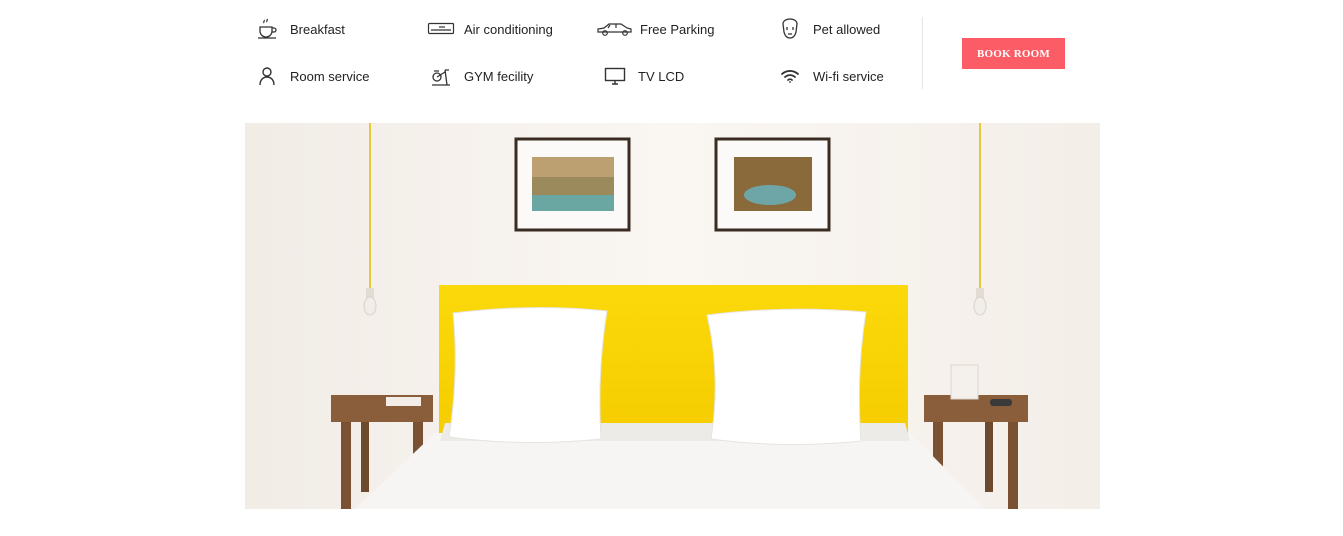 Image resolution: width=1343 pixels, height=536 pixels. What do you see at coordinates (847, 29) in the screenshot?
I see `amenity-label: Pet allowed` at bounding box center [847, 29].